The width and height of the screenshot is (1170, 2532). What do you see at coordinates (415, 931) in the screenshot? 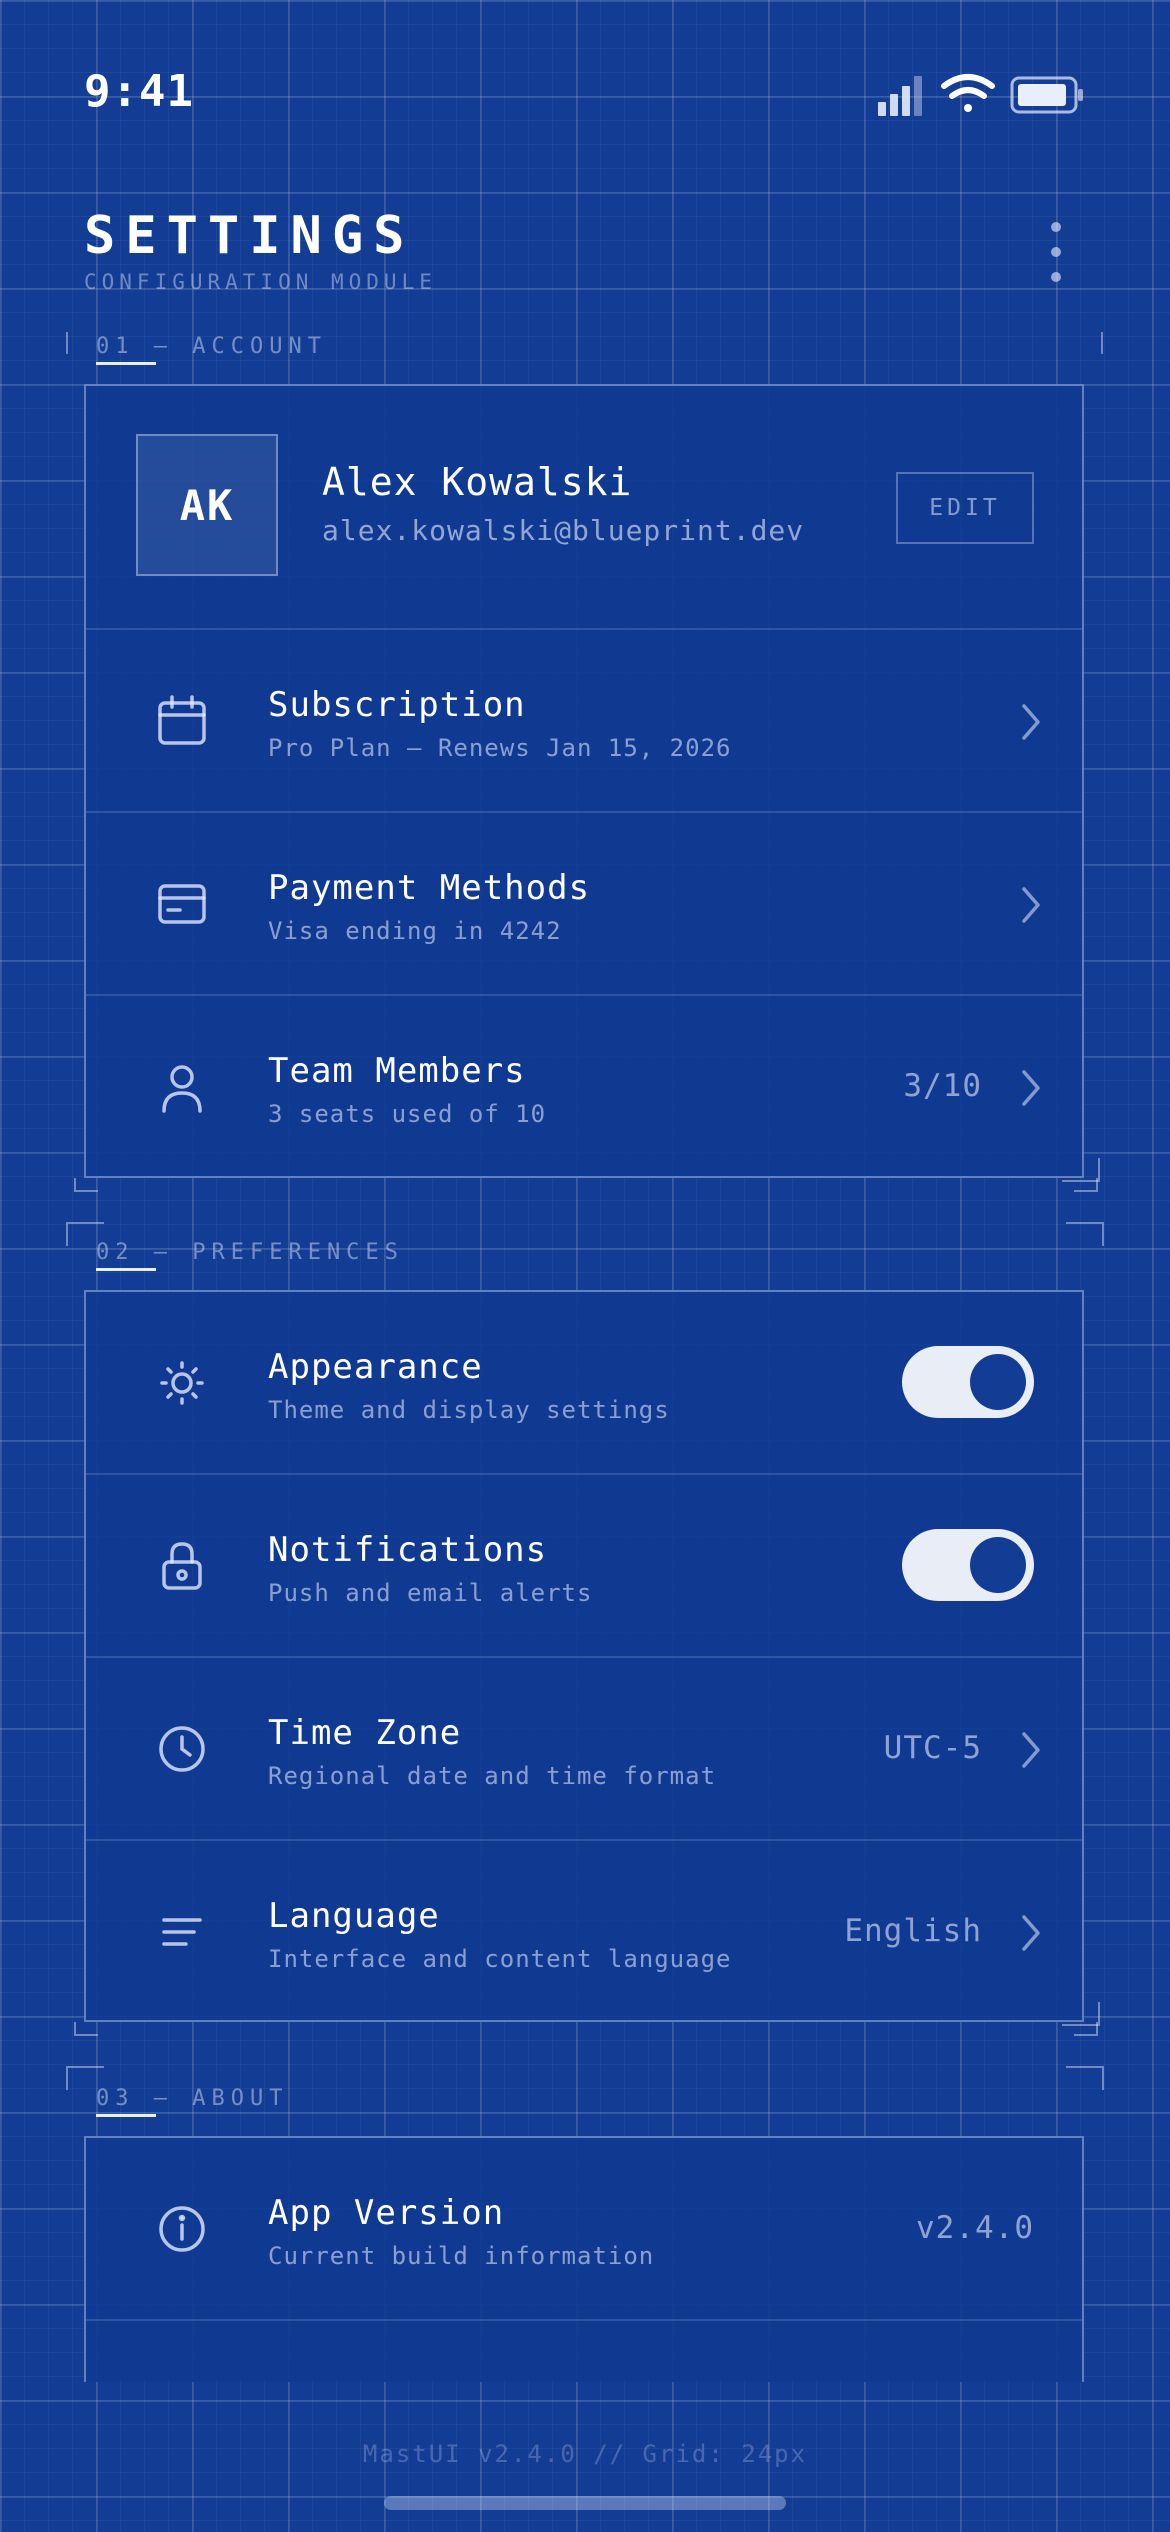
I see `row-subtitle: Visa ending in 4242` at bounding box center [415, 931].